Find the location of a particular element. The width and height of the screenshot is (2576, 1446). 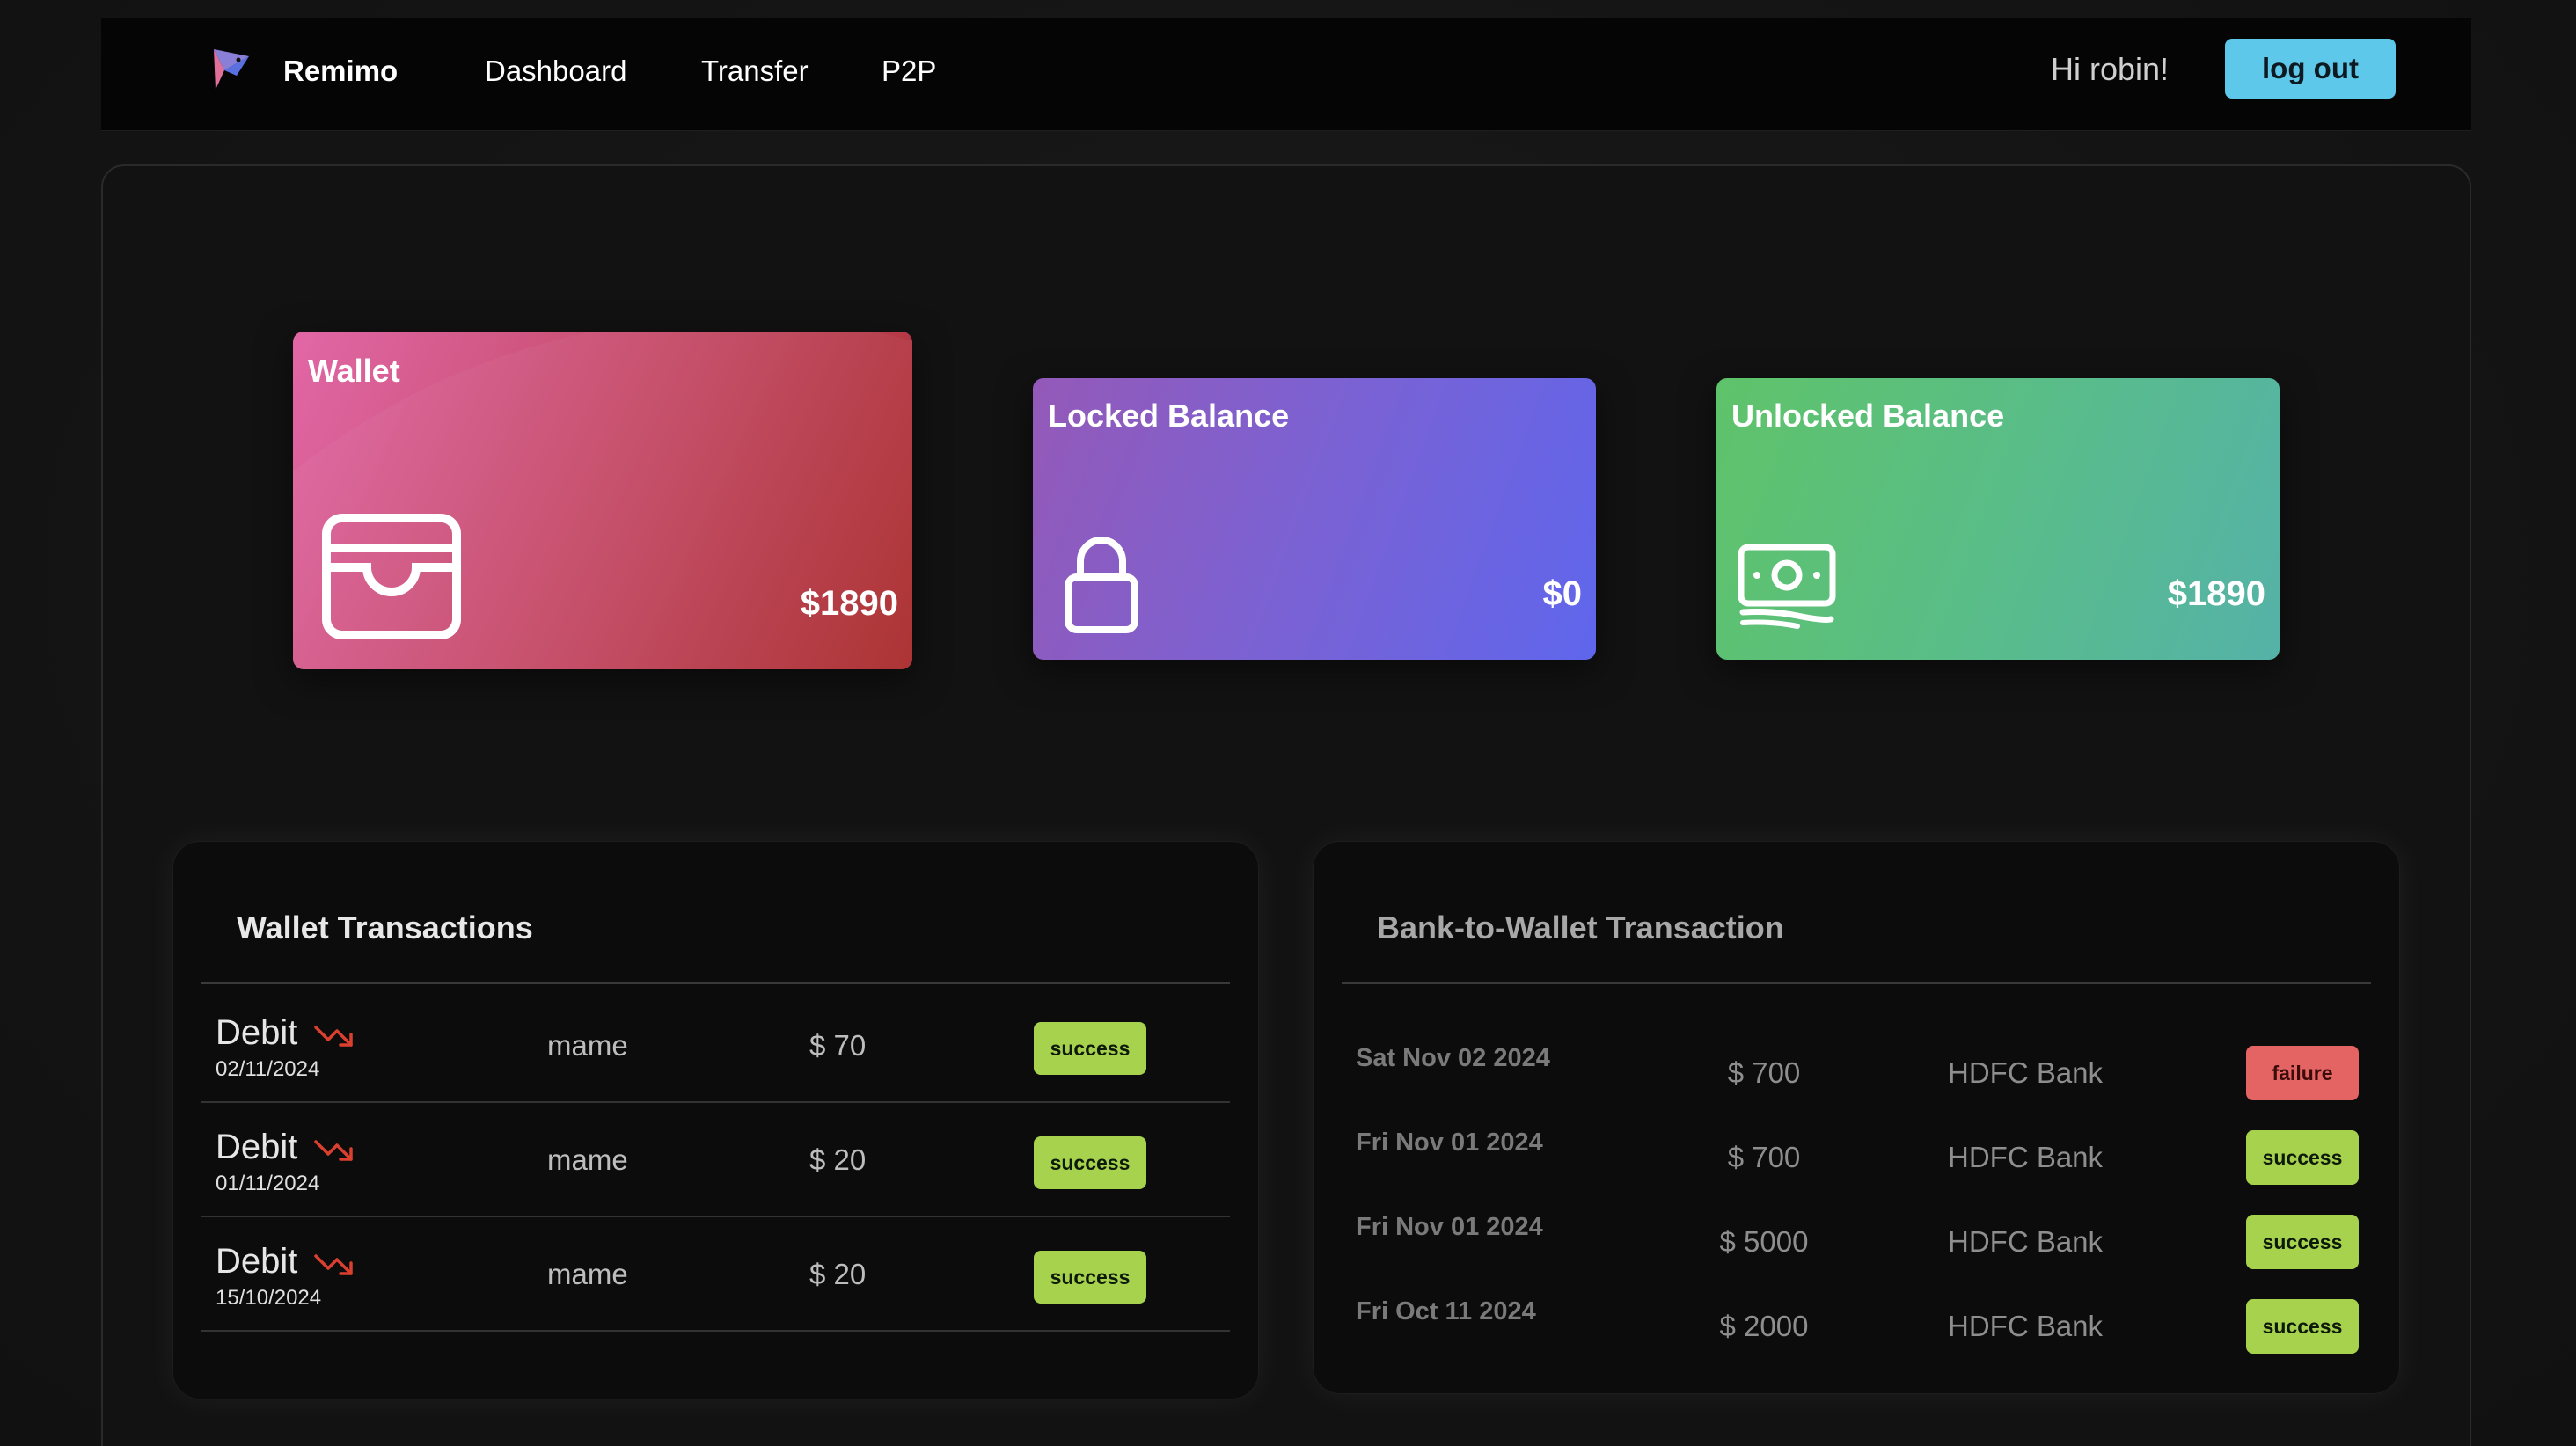

nav-transfer: Transfer is located at coordinates (755, 71).